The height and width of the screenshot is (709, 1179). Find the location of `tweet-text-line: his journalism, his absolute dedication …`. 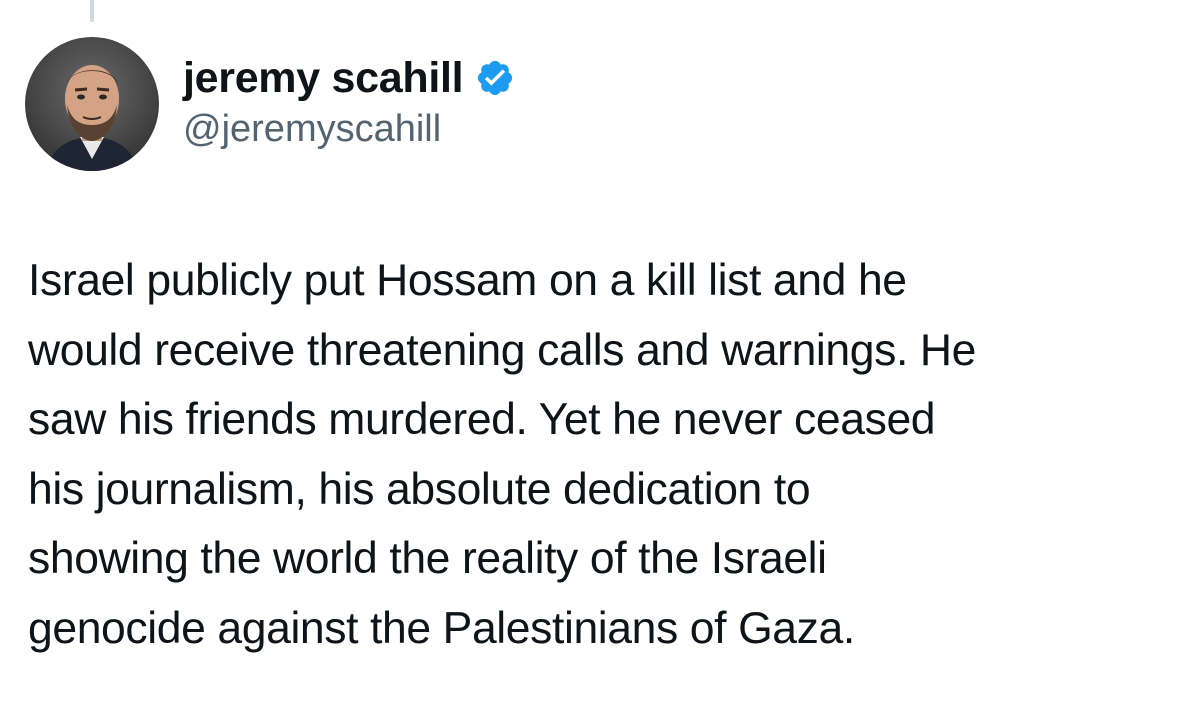

tweet-text-line: his journalism, his absolute dedication … is located at coordinates (419, 489).